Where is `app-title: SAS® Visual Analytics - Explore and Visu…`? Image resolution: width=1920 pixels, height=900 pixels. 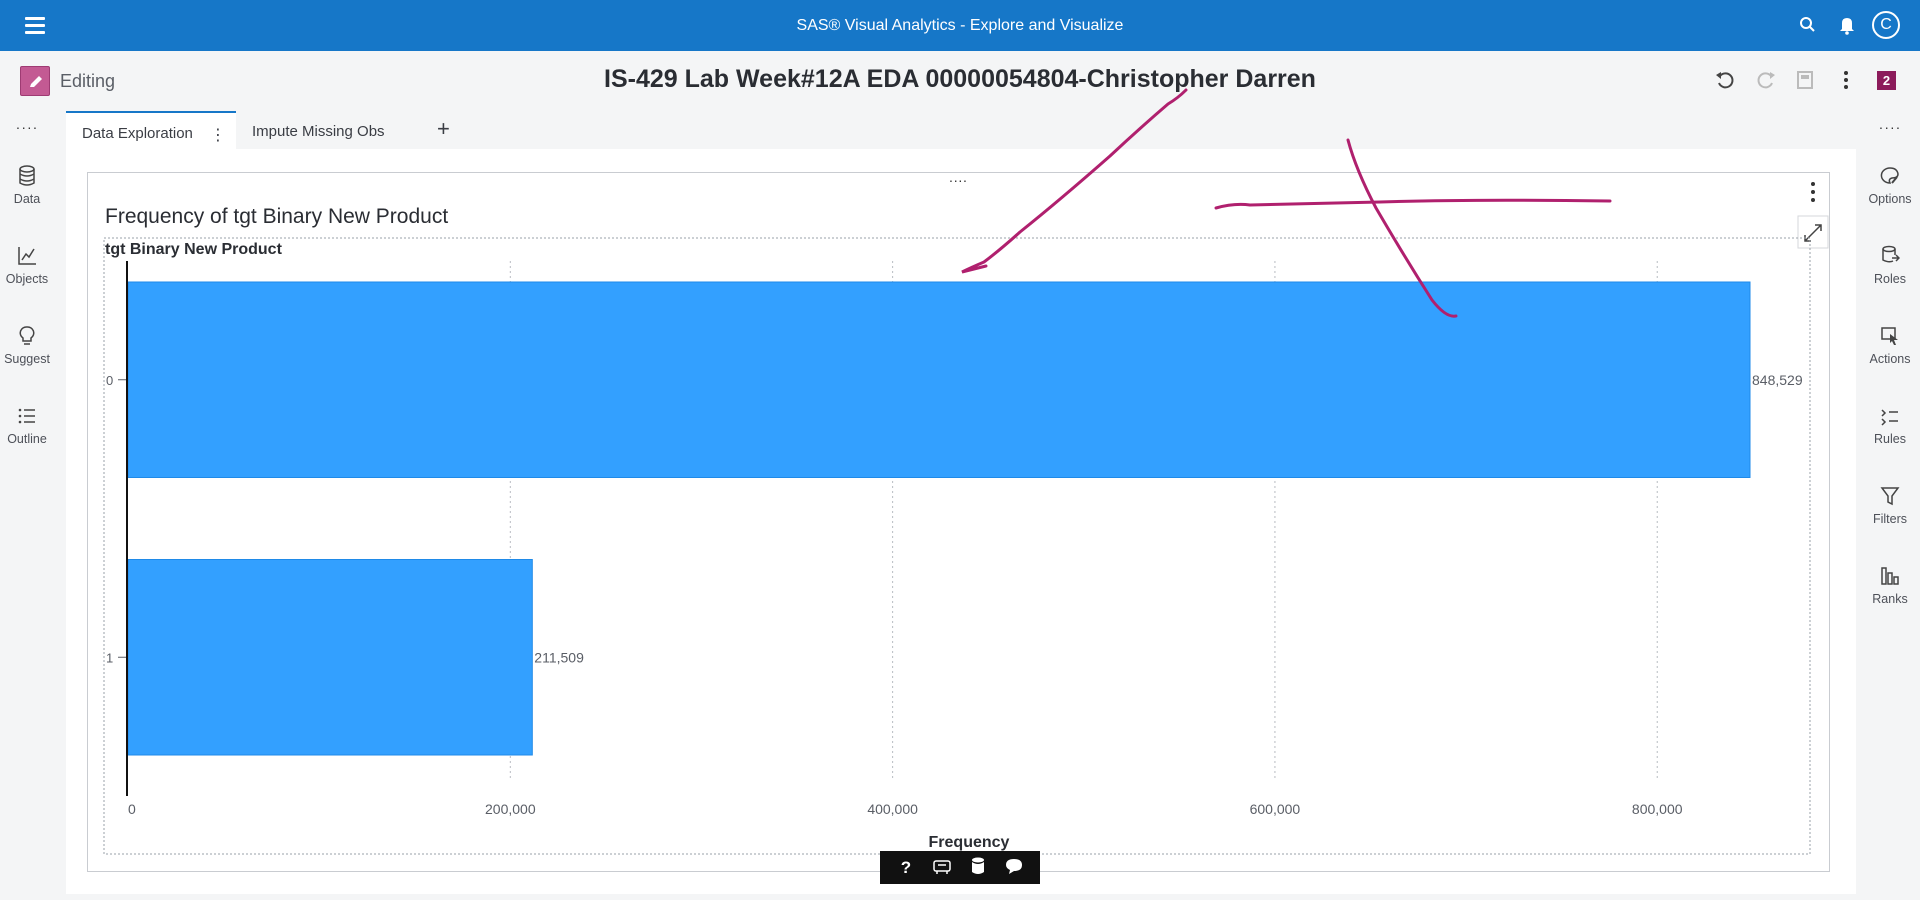 app-title: SAS® Visual Analytics - Explore and Visu… is located at coordinates (960, 25).